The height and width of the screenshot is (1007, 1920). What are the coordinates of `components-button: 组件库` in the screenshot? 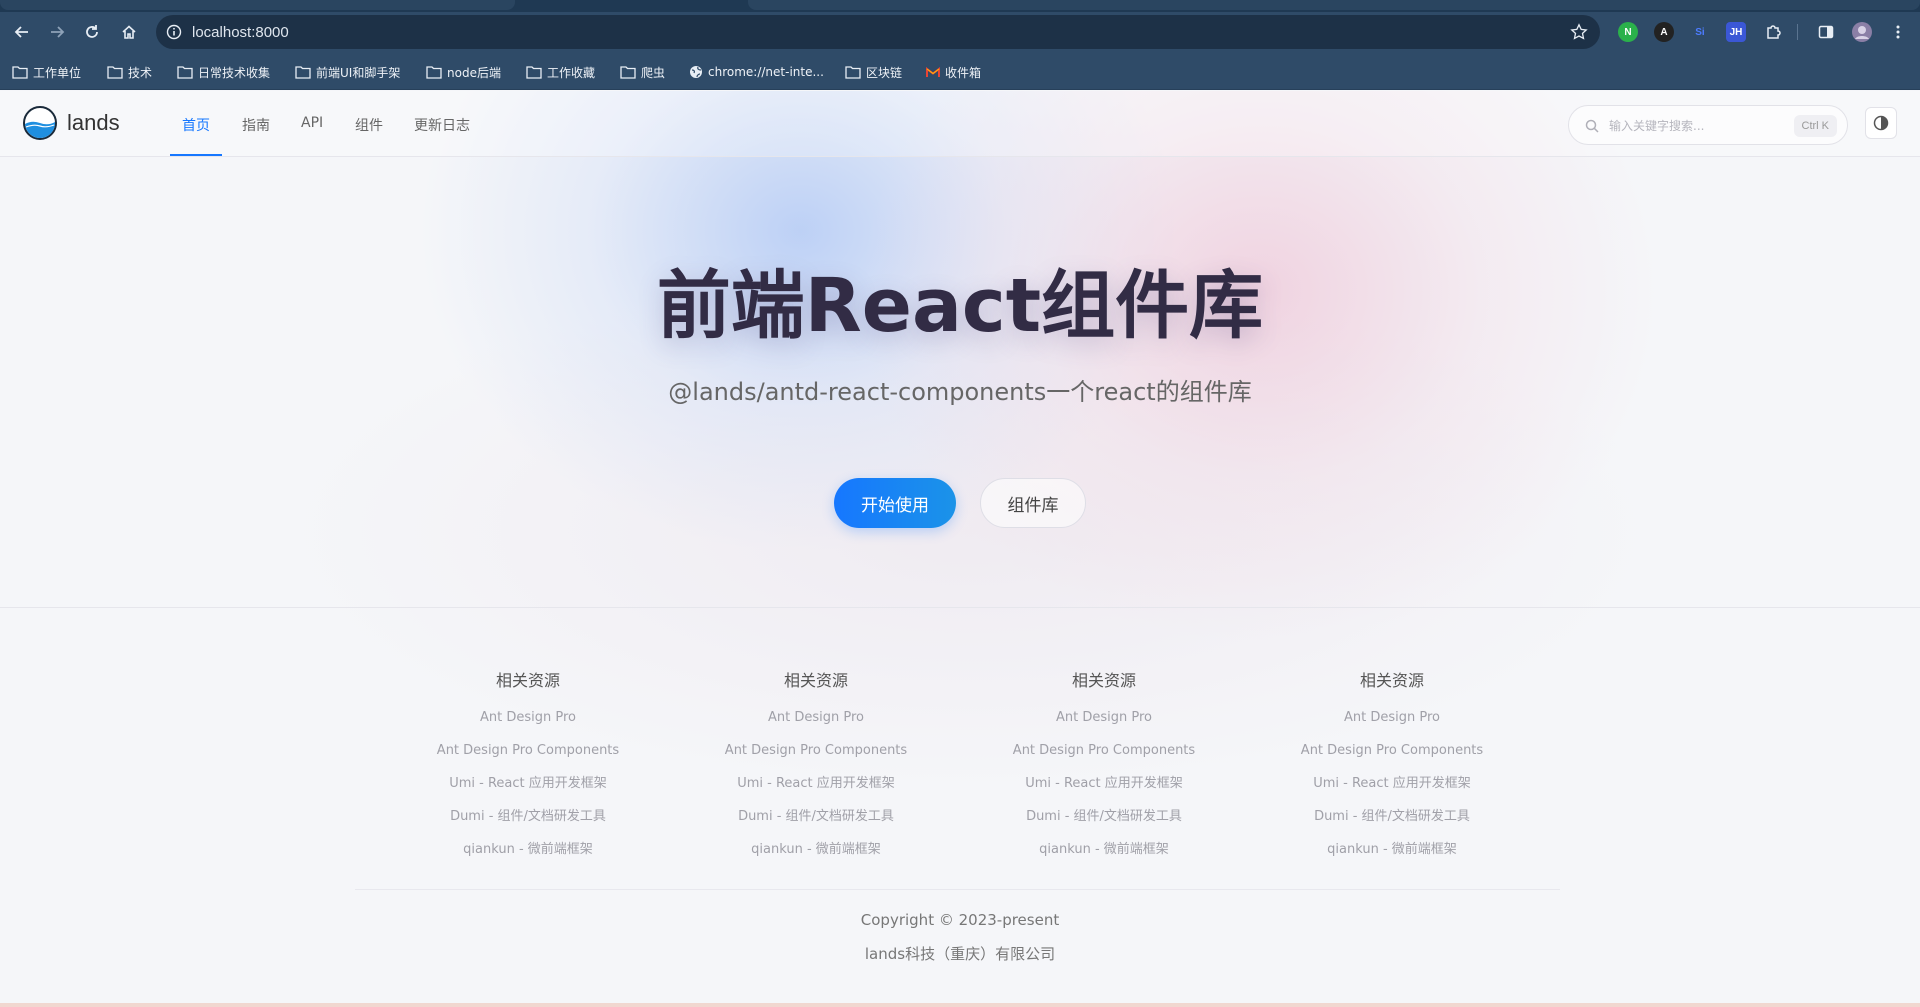 It's located at (1033, 503).